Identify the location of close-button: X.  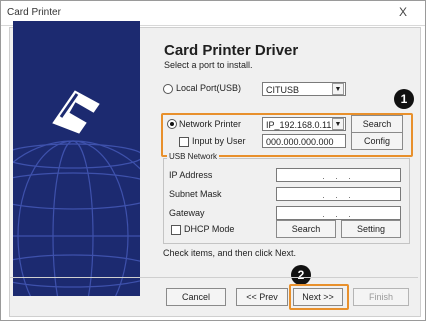
(403, 12).